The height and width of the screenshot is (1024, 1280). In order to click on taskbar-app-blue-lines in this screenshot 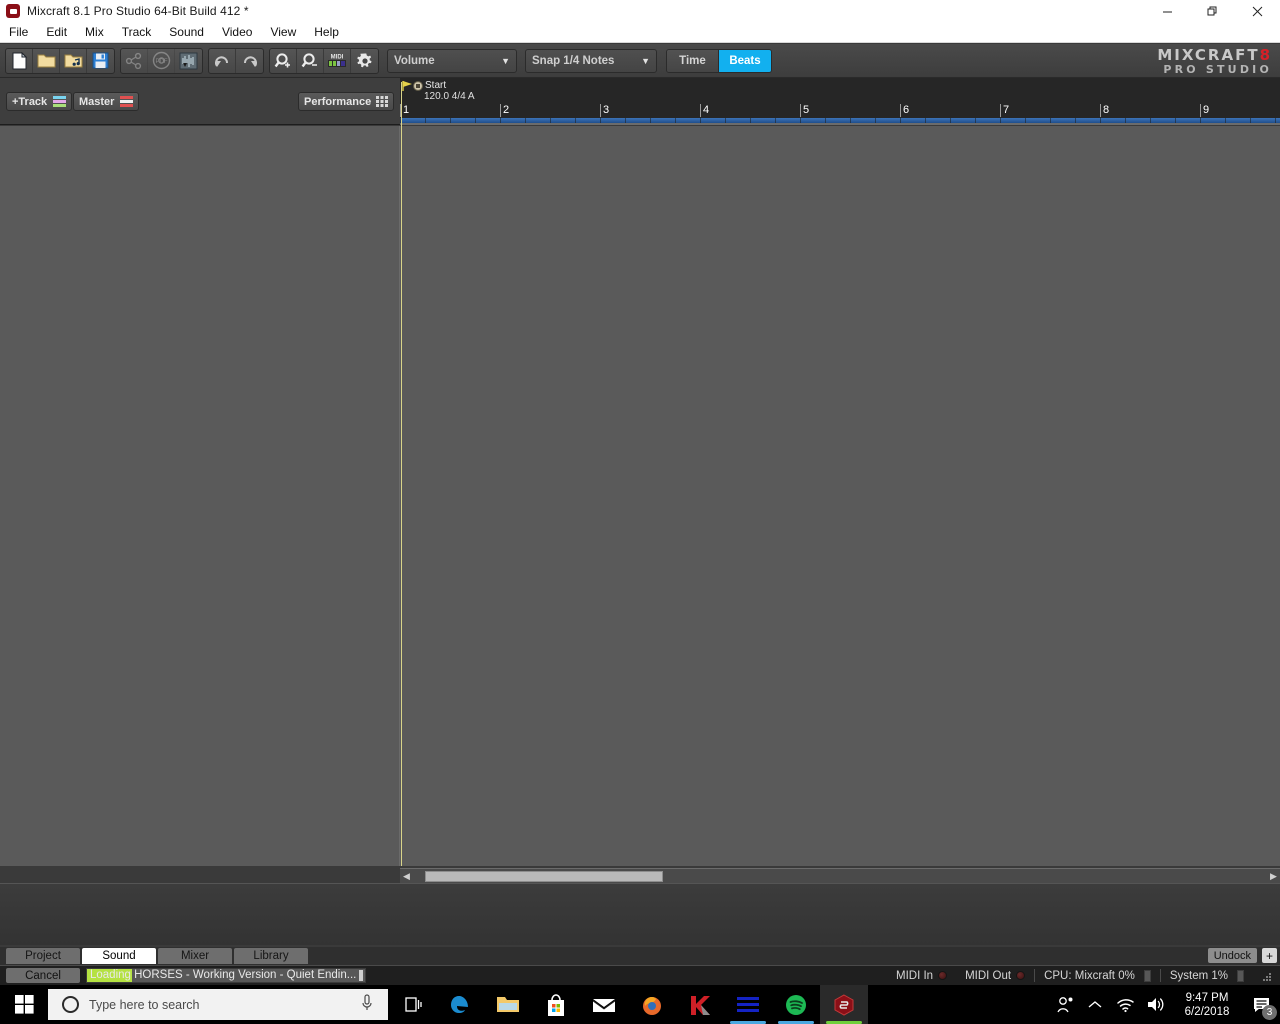, I will do `click(748, 1004)`.